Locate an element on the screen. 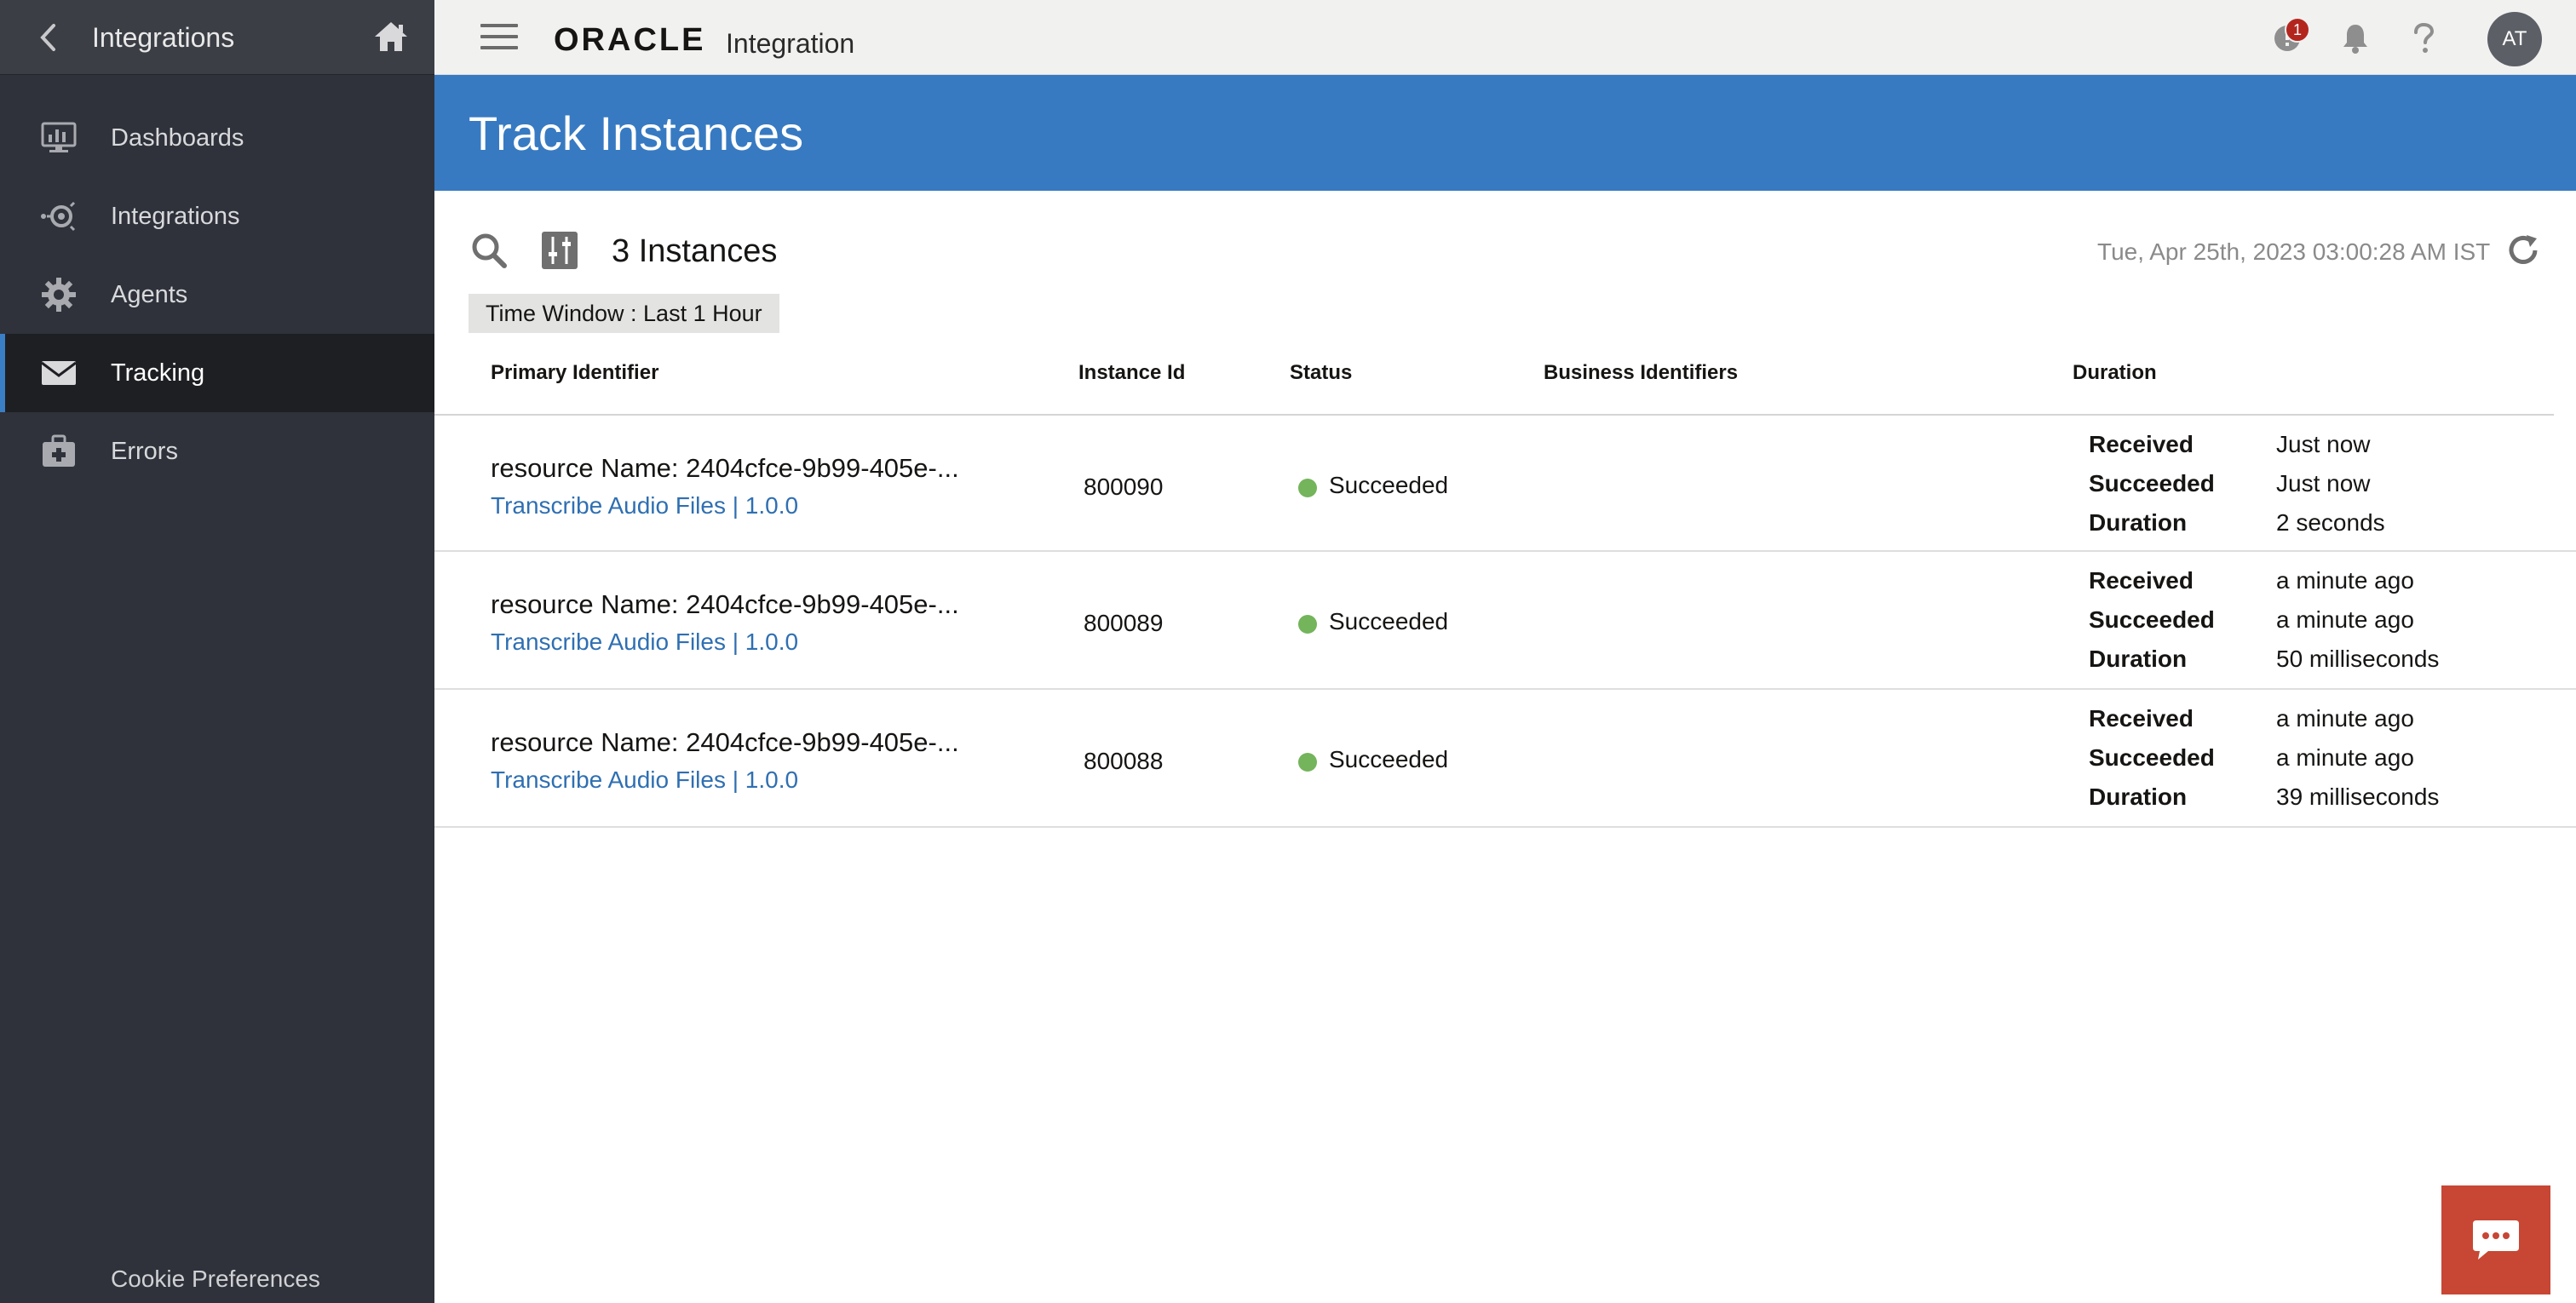  time-window-filter-chip: Time Window : Last 1 Hour is located at coordinates (624, 313).